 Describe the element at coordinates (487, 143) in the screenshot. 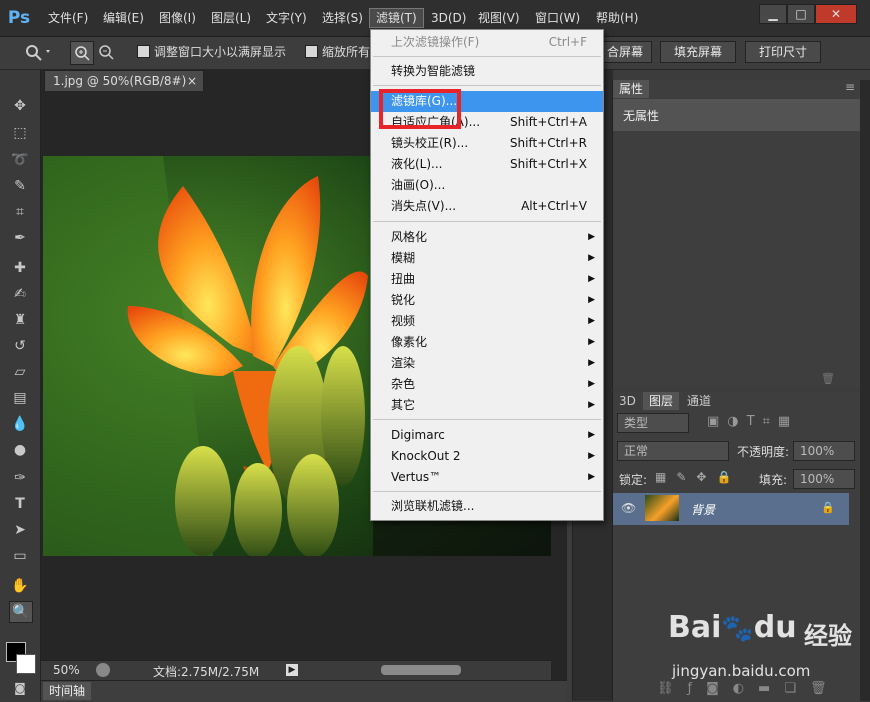

I see `menu-lens-correction: 镜头校正(R)... Shift+Ctrl+R` at that location.